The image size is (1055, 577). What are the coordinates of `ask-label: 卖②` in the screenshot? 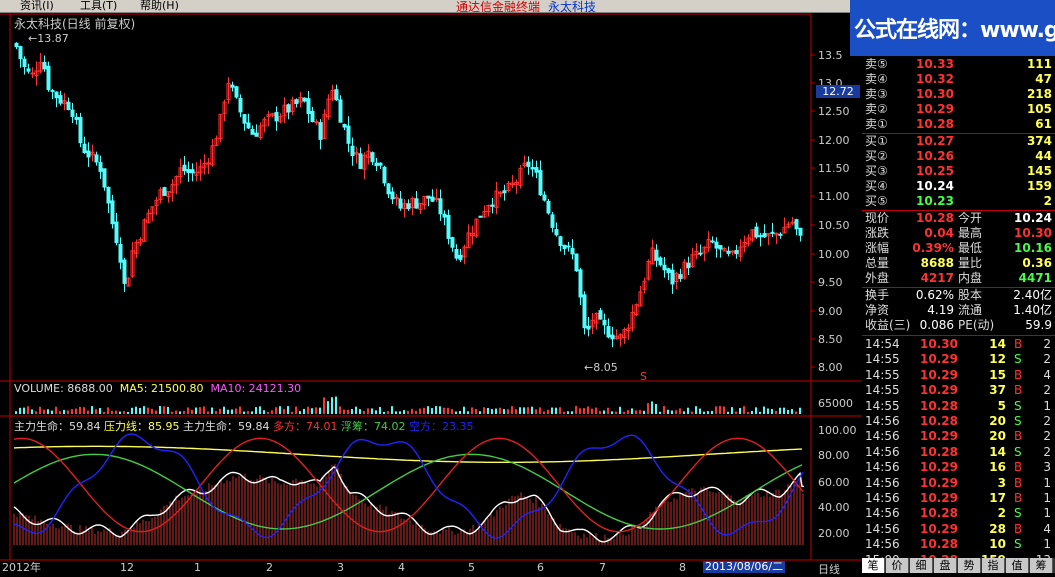 It's located at (876, 109).